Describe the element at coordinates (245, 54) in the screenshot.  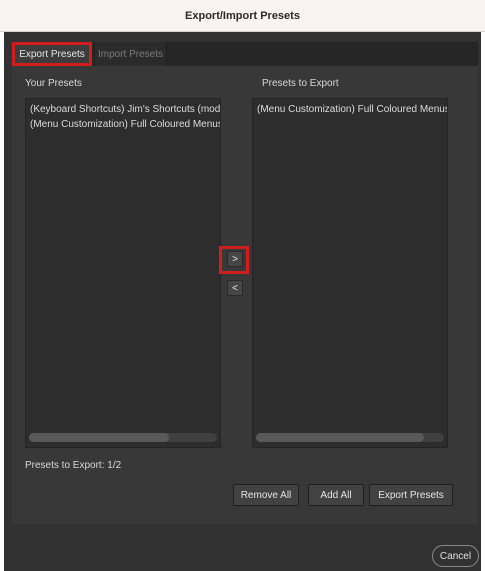
I see `tab-bar: Export Presets Import Presets` at that location.